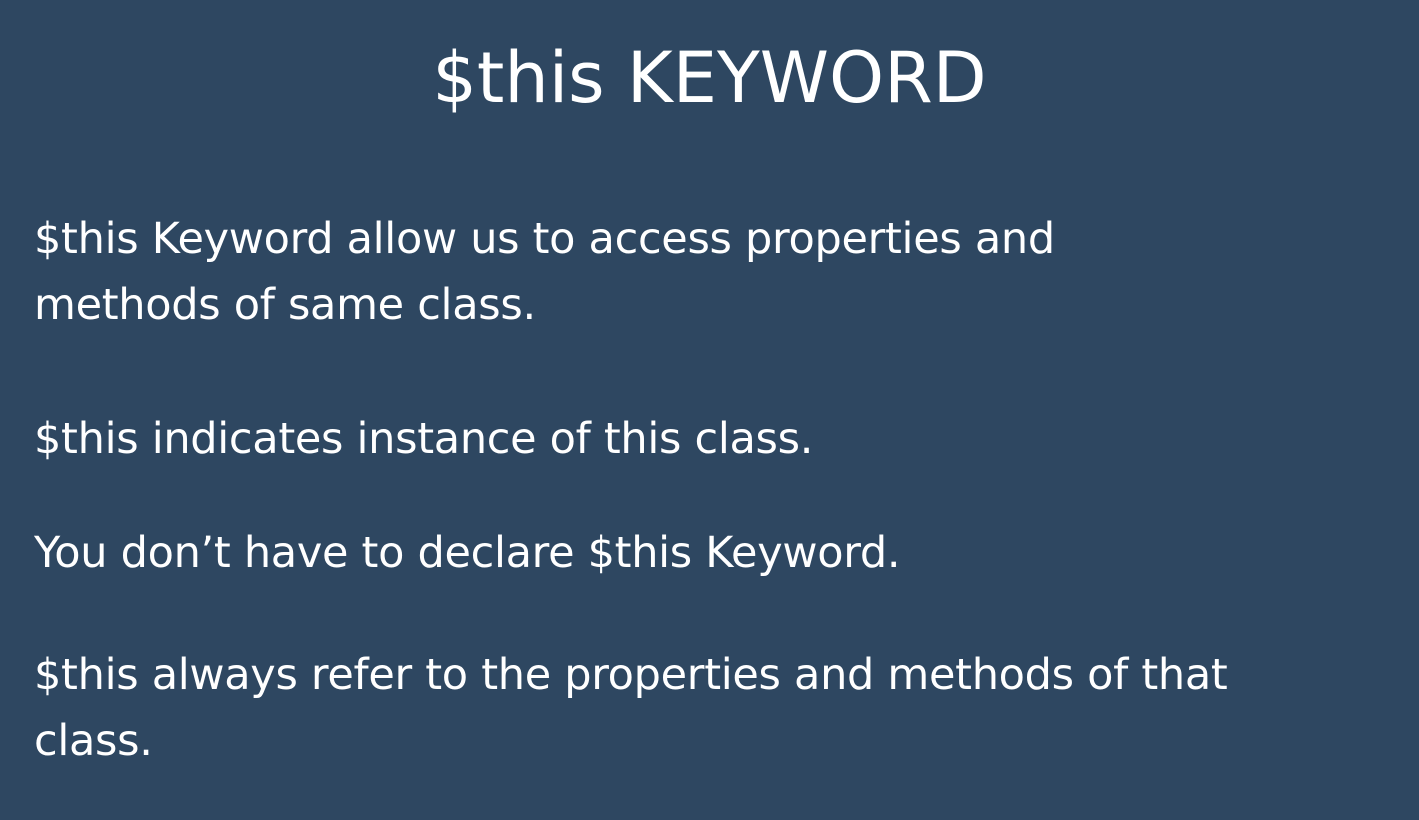  I want to click on paragraph-line: $this indicates instance of this class., so click(424, 439).